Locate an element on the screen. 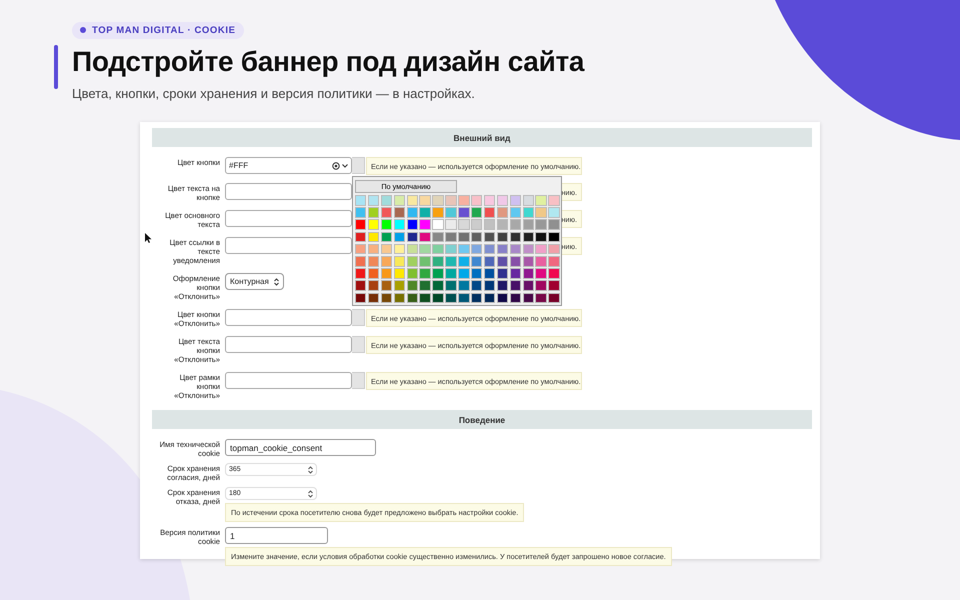 The height and width of the screenshot is (600, 960). text-input: 1 is located at coordinates (276, 535).